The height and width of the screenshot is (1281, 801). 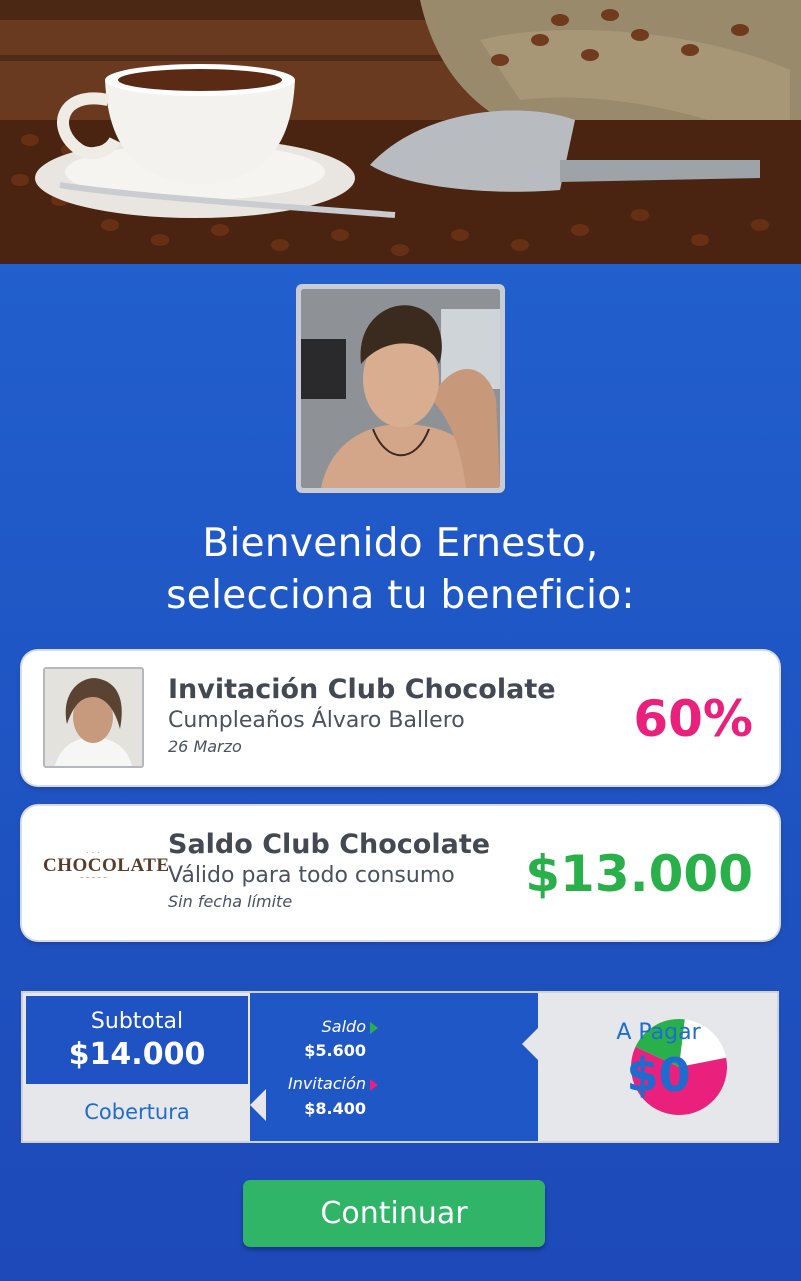 What do you see at coordinates (205, 746) in the screenshot?
I see `benefit-date: 26 Marzo` at bounding box center [205, 746].